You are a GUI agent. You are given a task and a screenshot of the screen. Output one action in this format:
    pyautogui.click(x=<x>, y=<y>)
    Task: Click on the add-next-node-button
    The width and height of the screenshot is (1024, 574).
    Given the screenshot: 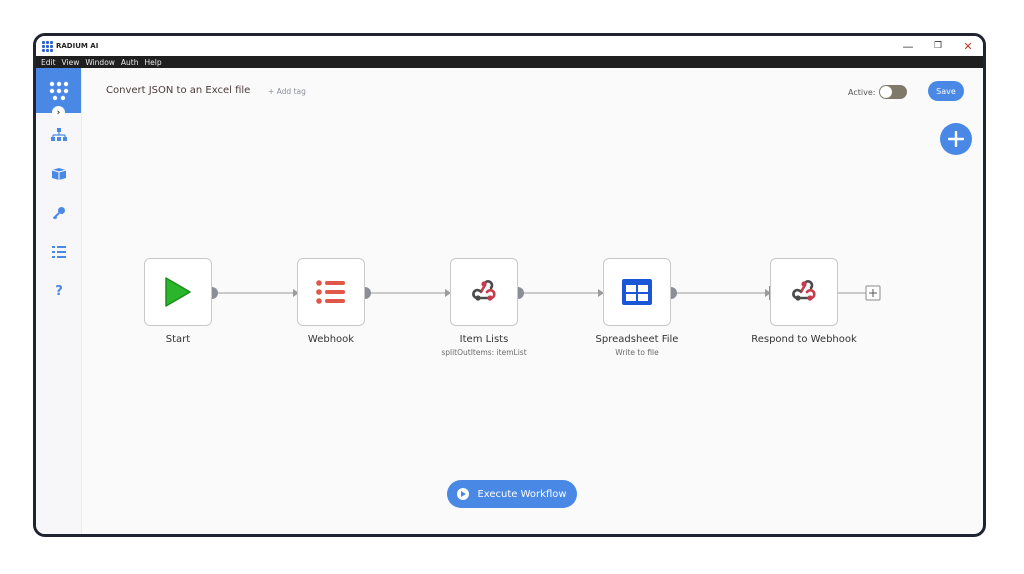 What is the action you would take?
    pyautogui.click(x=873, y=293)
    